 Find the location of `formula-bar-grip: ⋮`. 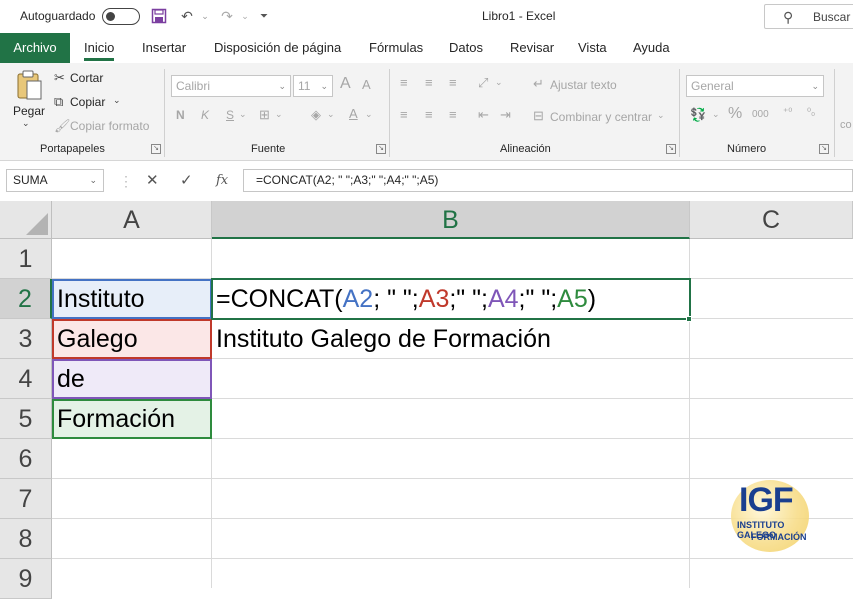

formula-bar-grip: ⋮ is located at coordinates (126, 181).